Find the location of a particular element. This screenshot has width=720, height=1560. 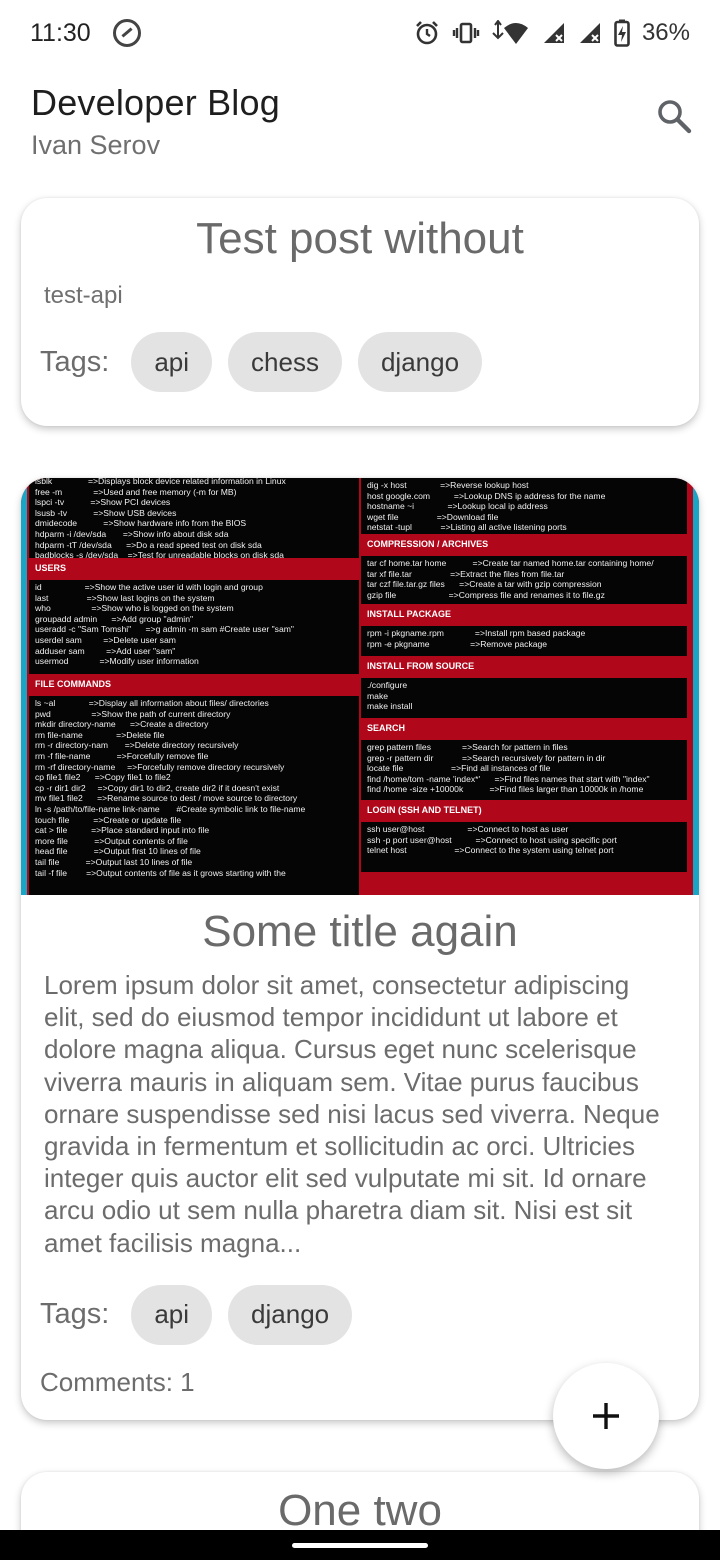

add-post-button is located at coordinates (606, 1416).